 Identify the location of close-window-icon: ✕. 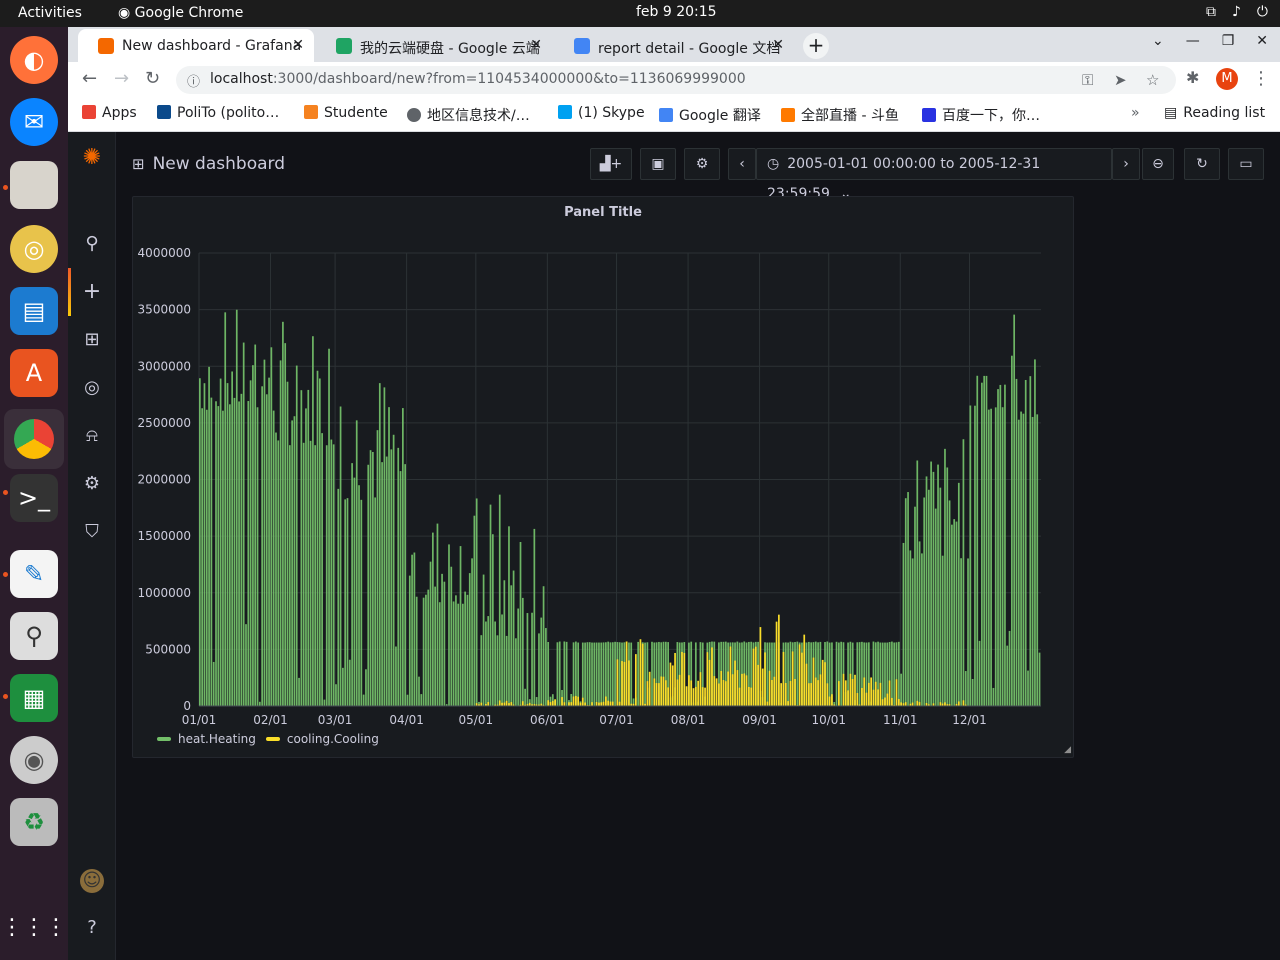
(1262, 41).